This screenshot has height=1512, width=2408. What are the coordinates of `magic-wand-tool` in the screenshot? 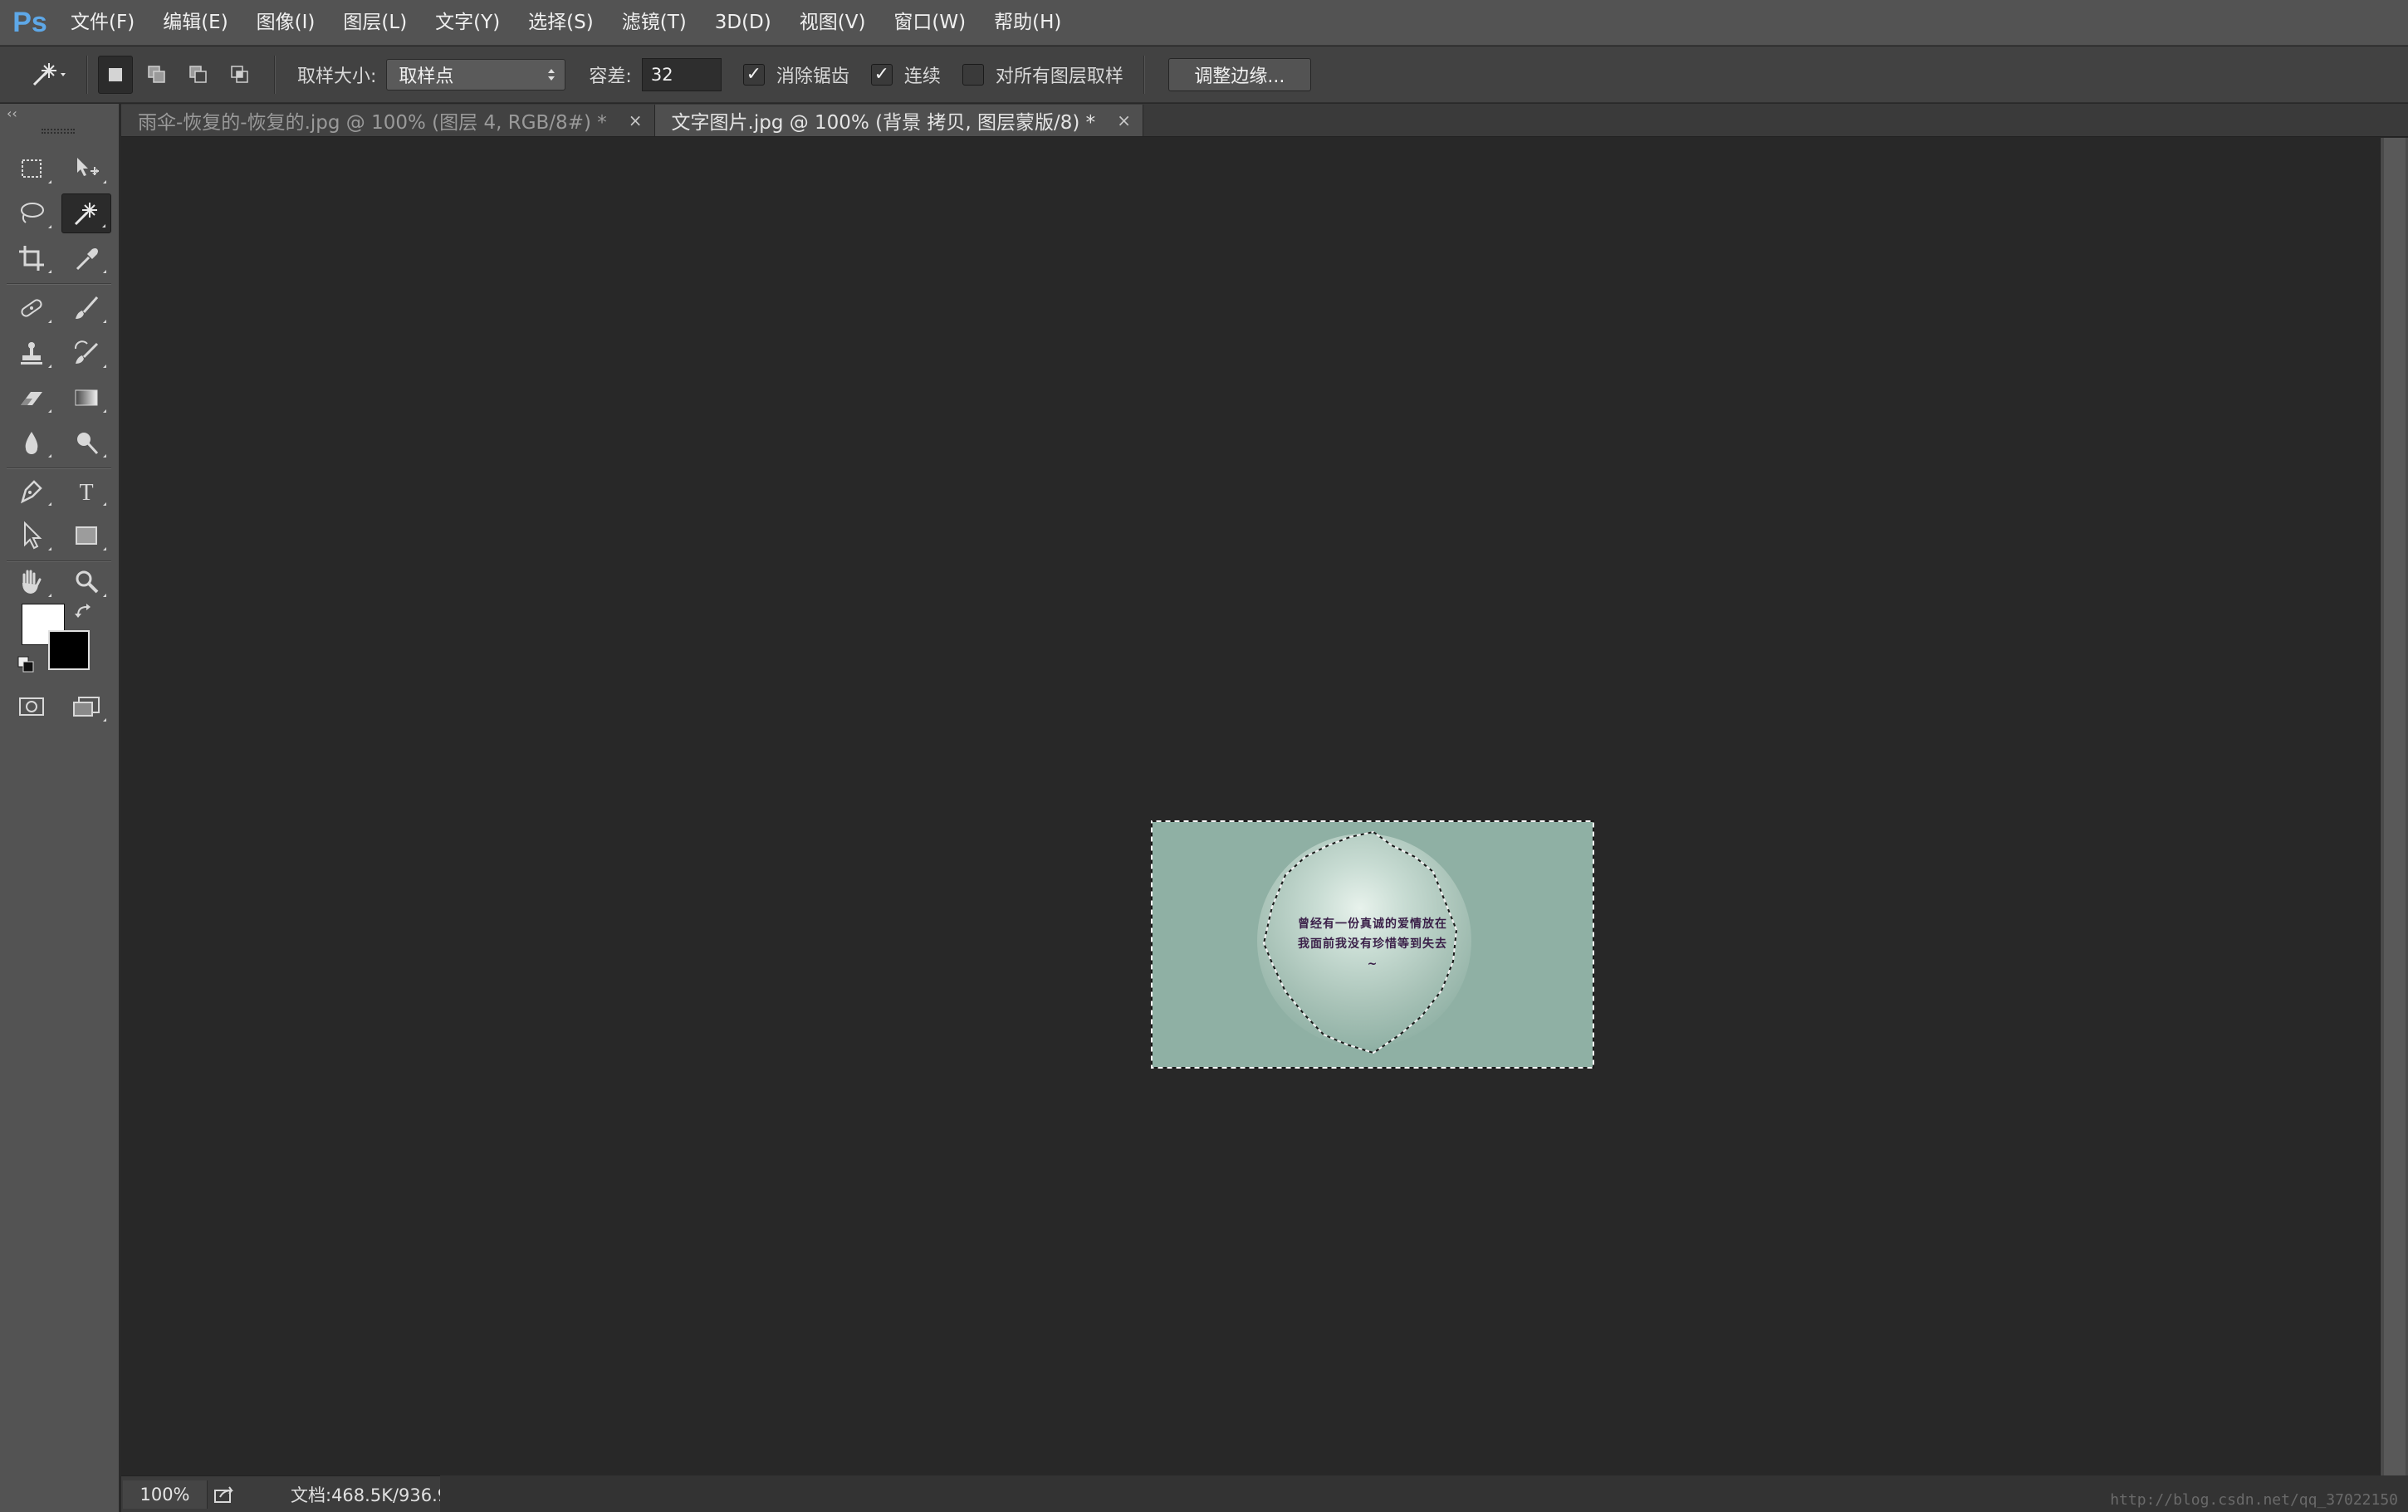 It's located at (86, 213).